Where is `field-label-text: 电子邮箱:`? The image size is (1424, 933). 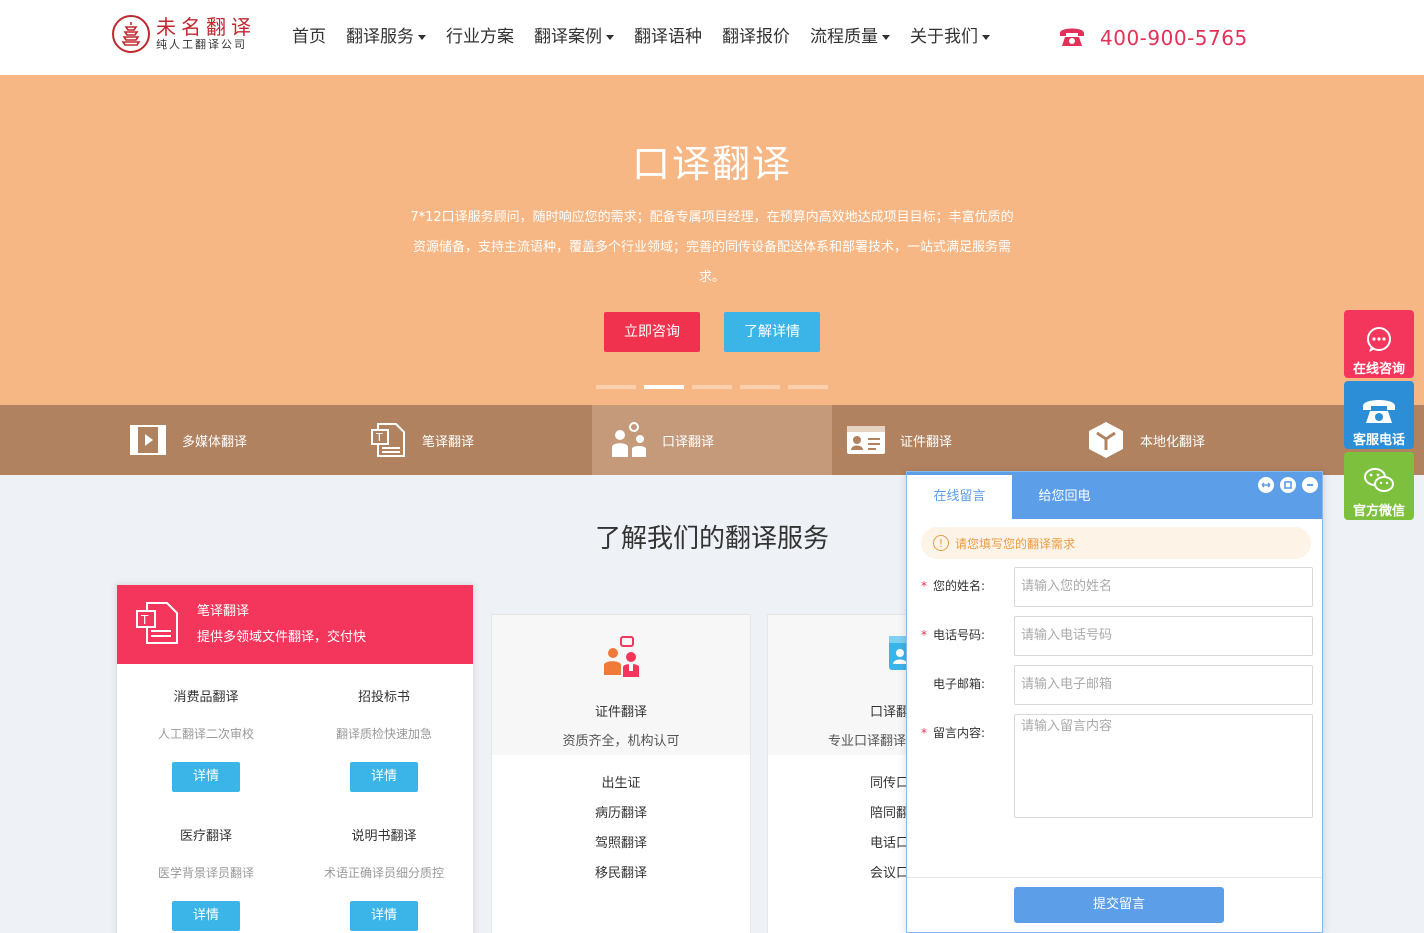 field-label-text: 电子邮箱: is located at coordinates (959, 684).